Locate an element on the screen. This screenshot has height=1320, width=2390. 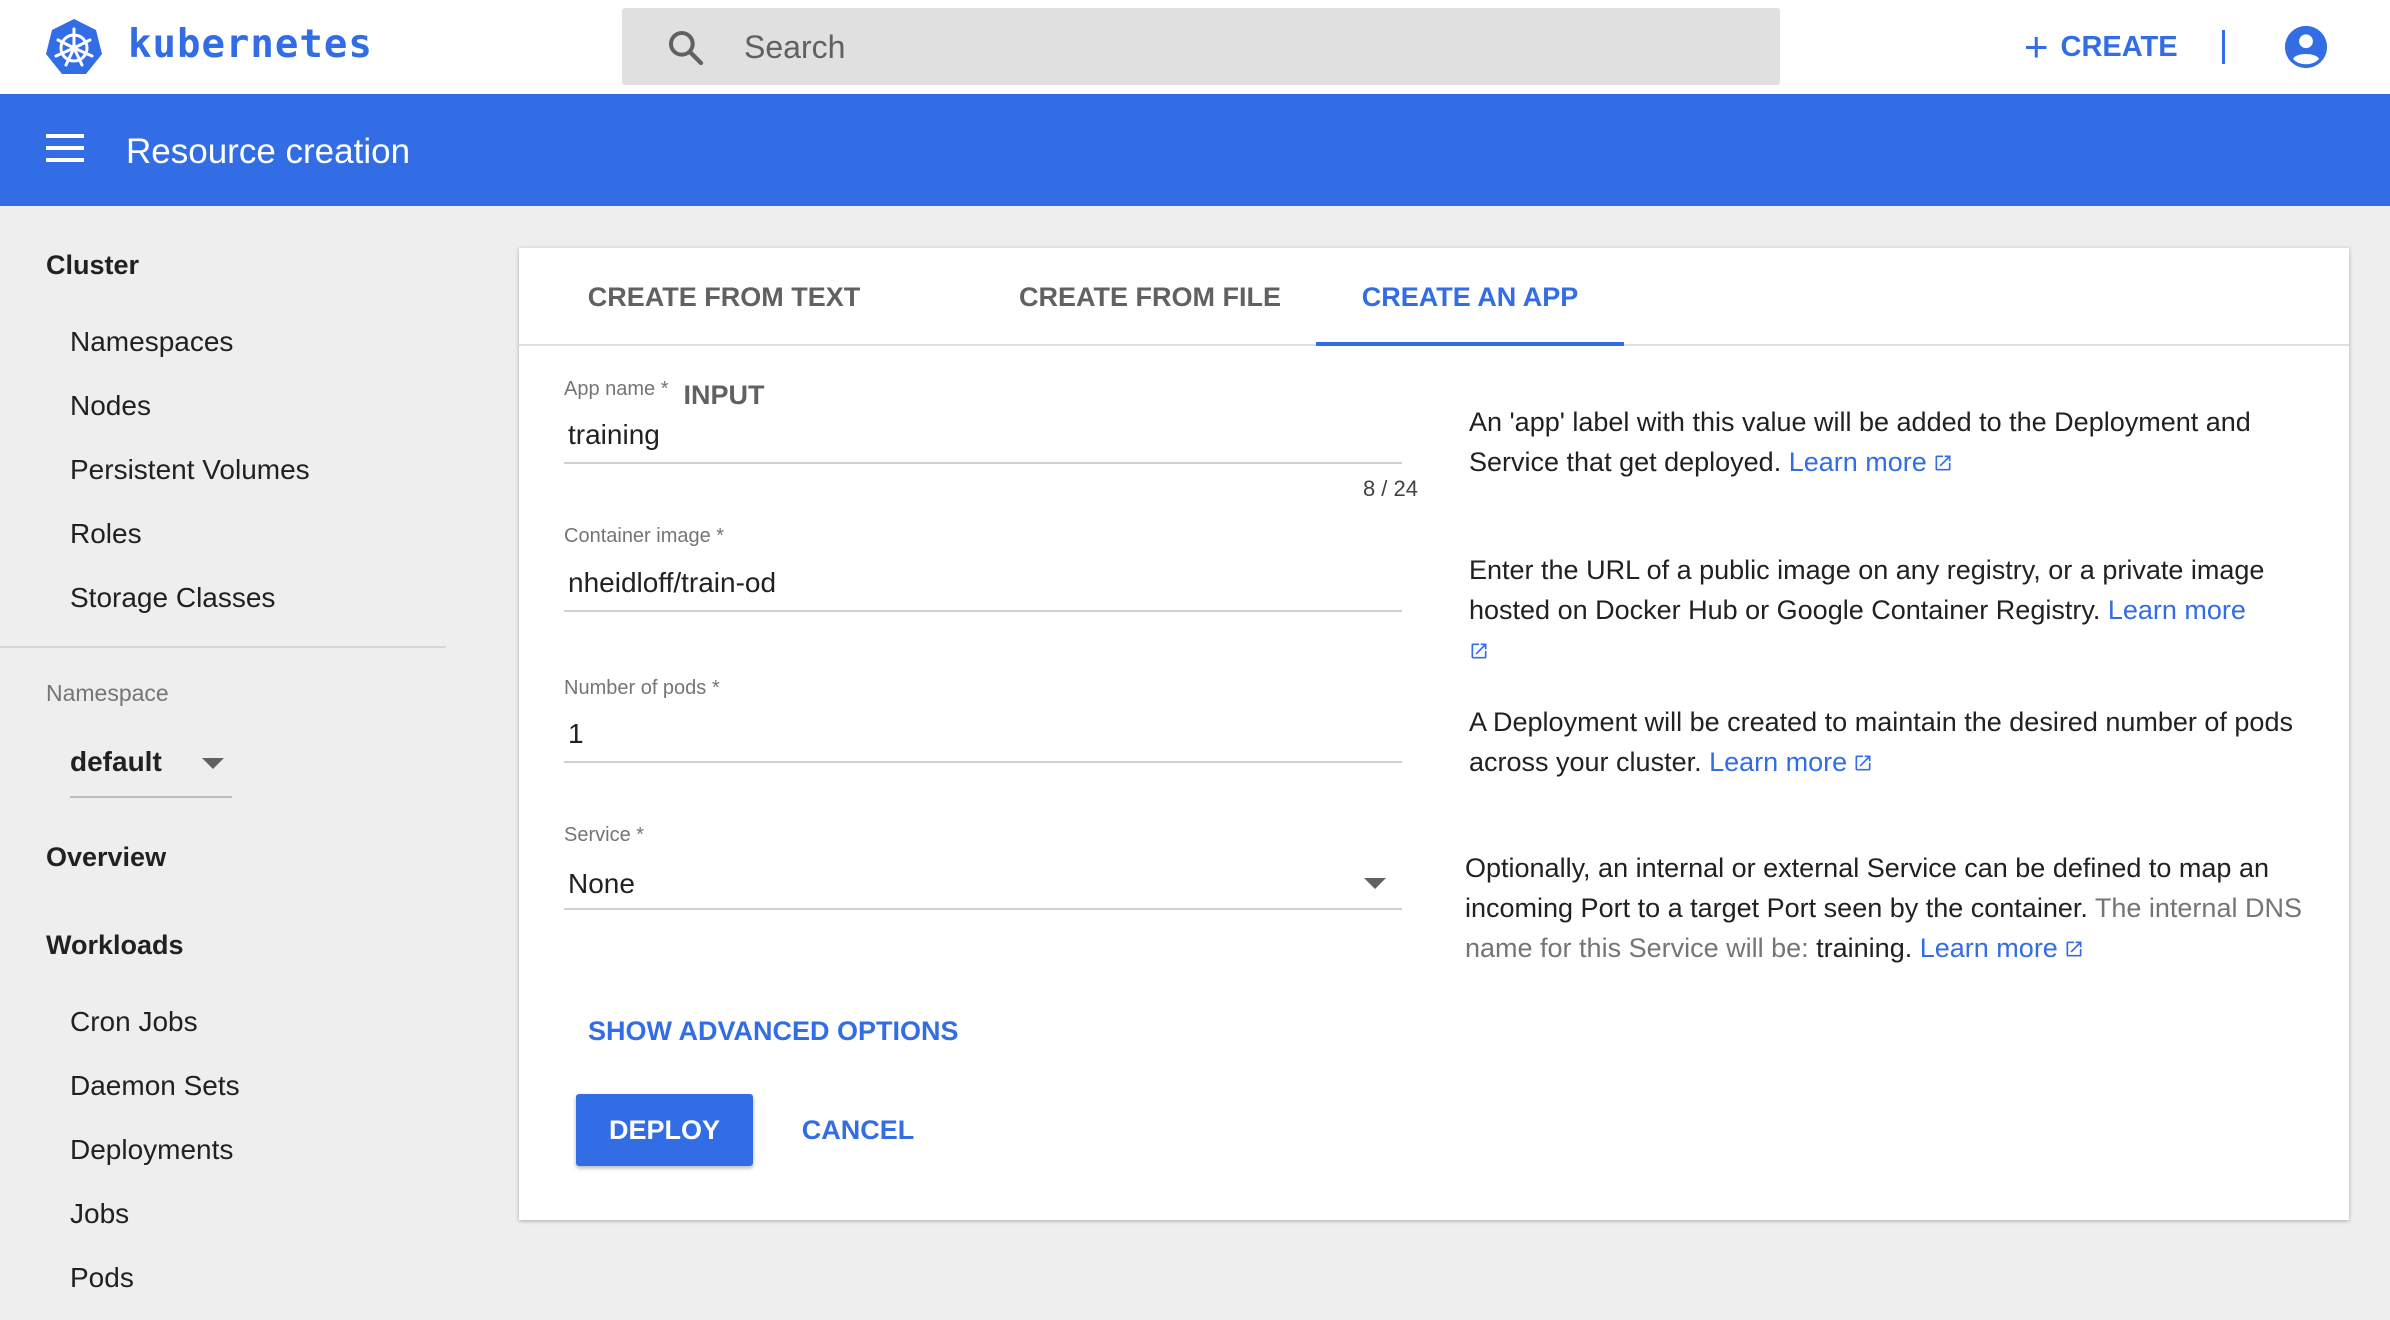
sidebar-item-cron-jobs: Cron Jobs is located at coordinates (134, 1022).